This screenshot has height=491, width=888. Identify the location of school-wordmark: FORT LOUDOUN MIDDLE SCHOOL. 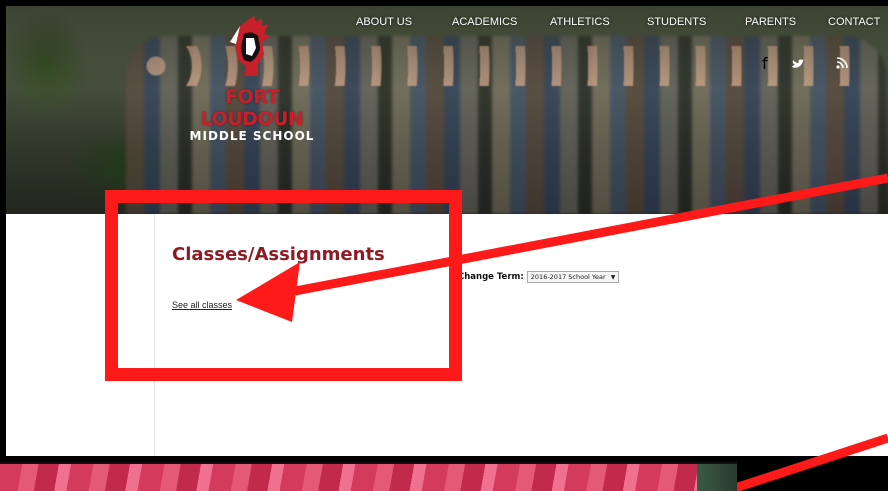
(252, 114).